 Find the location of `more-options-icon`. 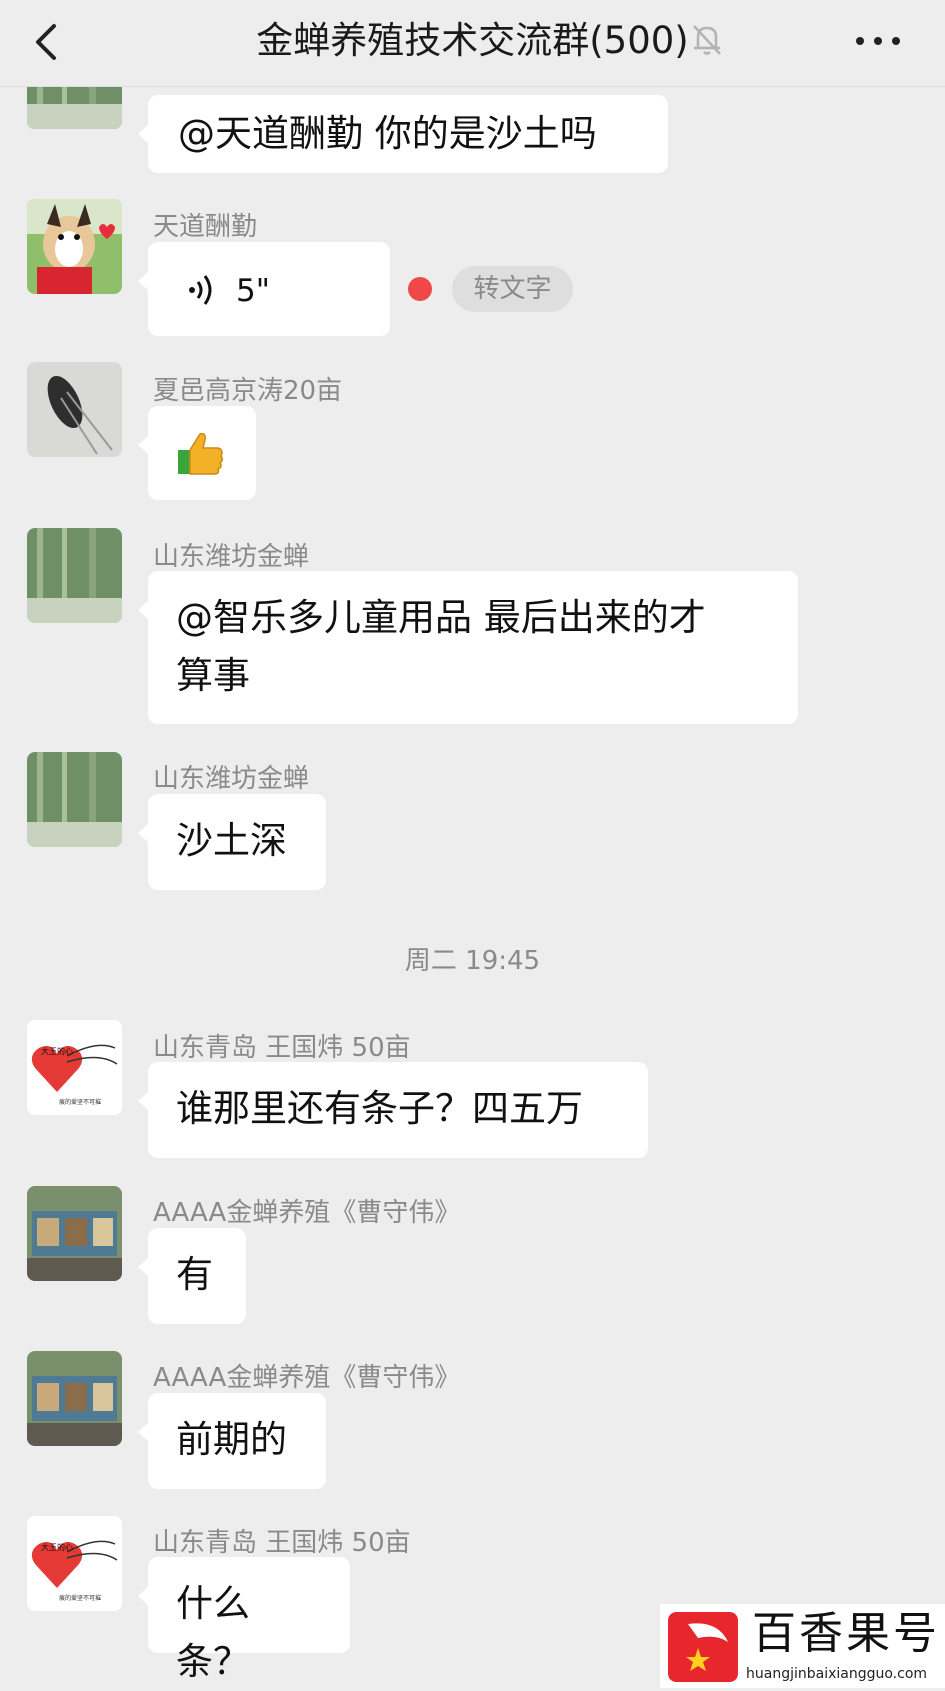

more-options-icon is located at coordinates (878, 41).